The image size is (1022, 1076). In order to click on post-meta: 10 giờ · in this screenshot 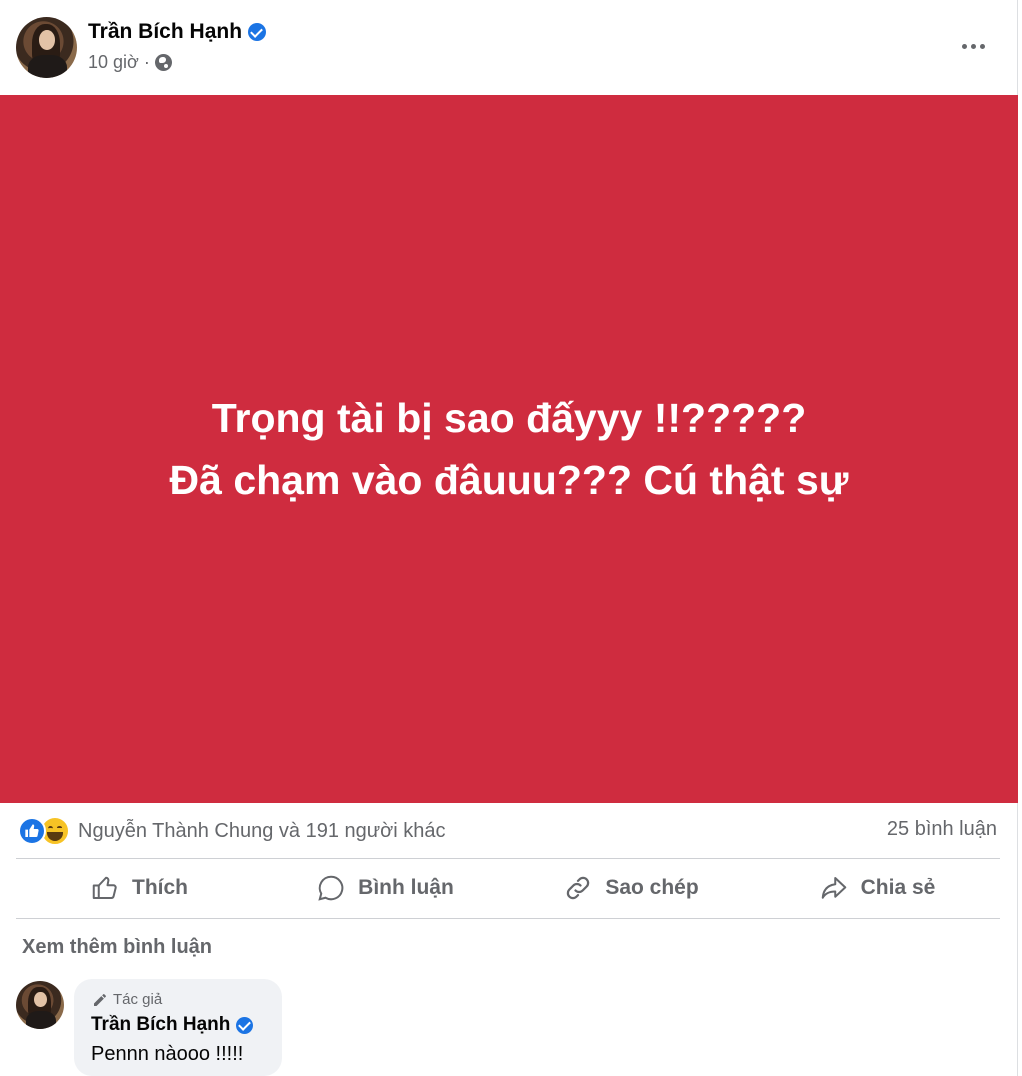, I will do `click(130, 62)`.